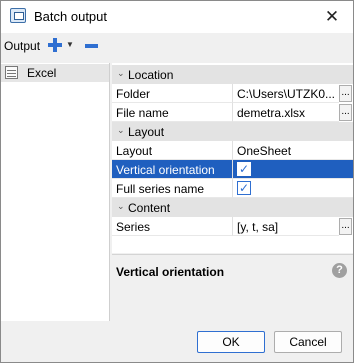 This screenshot has height=363, width=354. Describe the element at coordinates (286, 226) in the screenshot. I see `series-value: [y, t, sa]` at that location.